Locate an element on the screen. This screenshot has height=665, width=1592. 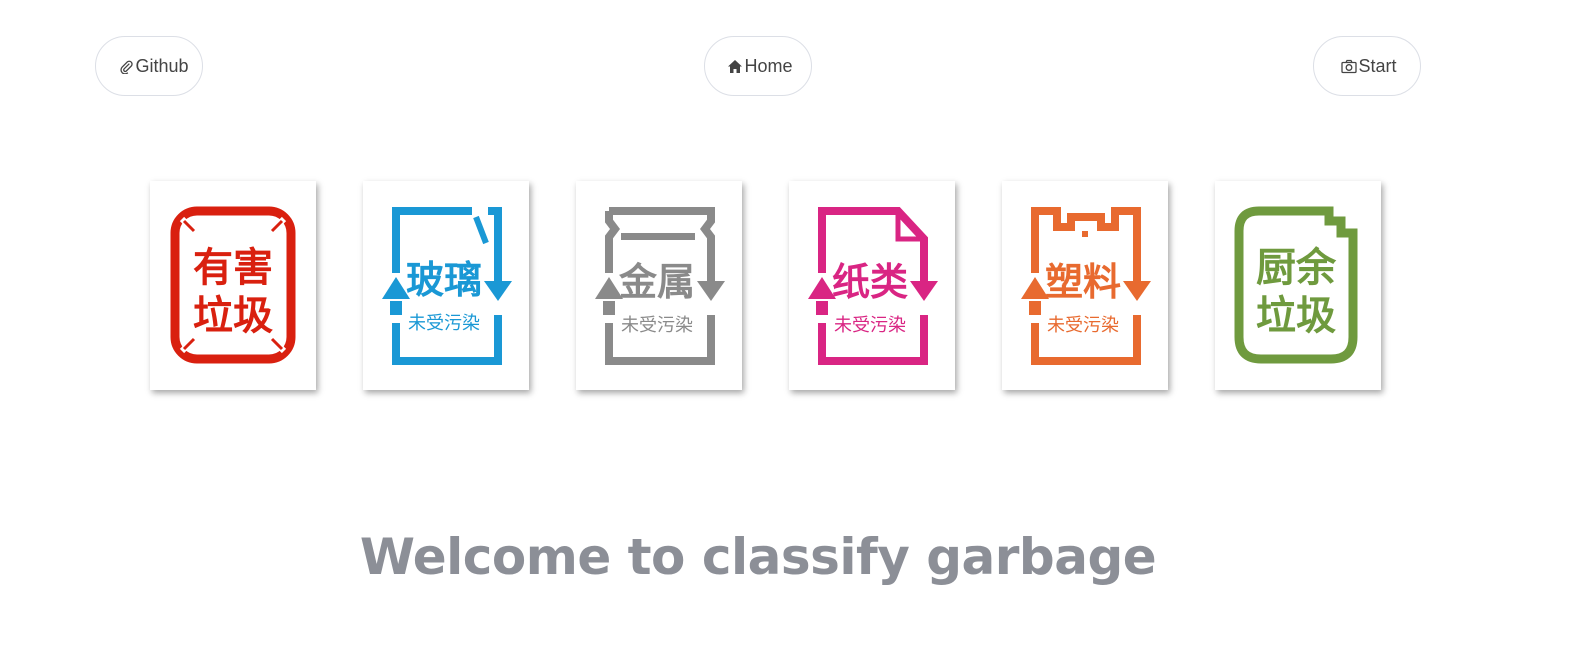
welcome-heading: Welcome to classify garbage is located at coordinates (758, 557).